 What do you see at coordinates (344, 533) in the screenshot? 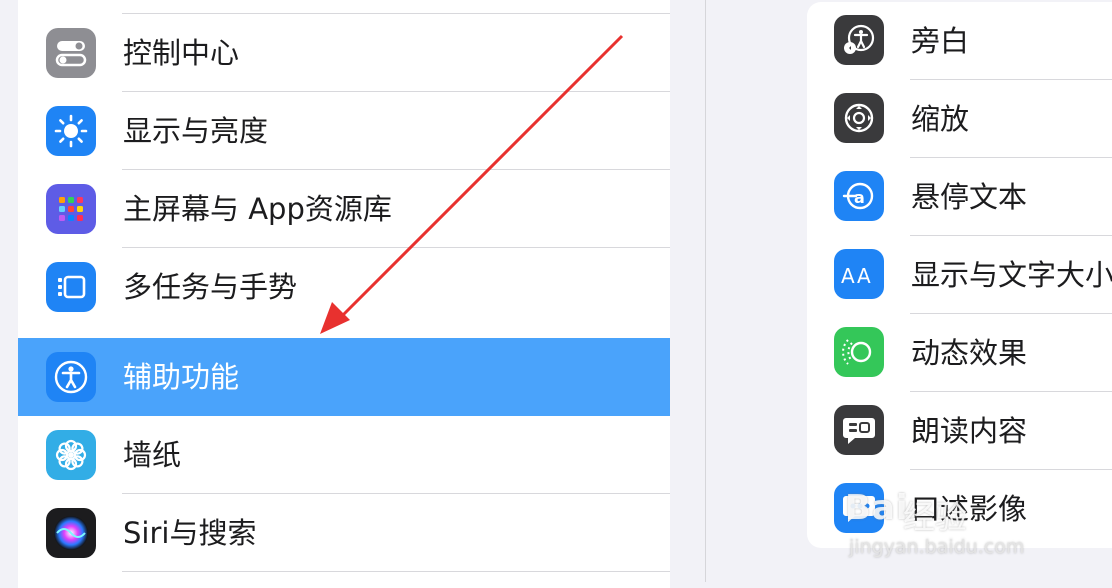
I see `sidebar-item-siri-search: Siri与搜索` at bounding box center [344, 533].